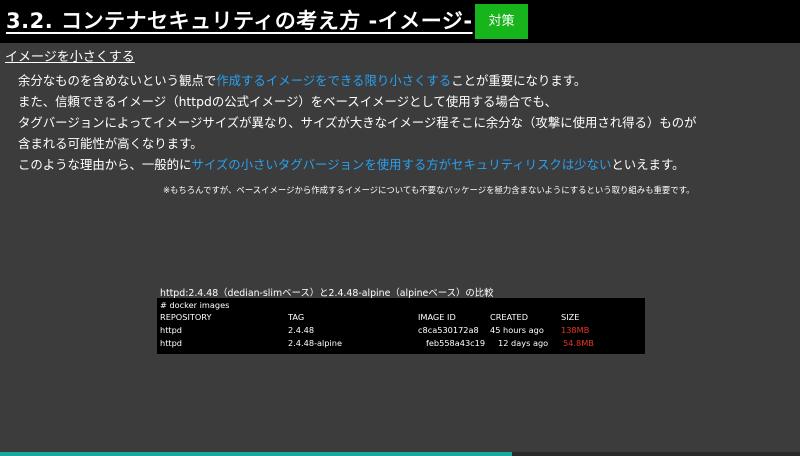 The height and width of the screenshot is (456, 800). What do you see at coordinates (315, 343) in the screenshot?
I see `cell-tag: 2.4.48-alpine` at bounding box center [315, 343].